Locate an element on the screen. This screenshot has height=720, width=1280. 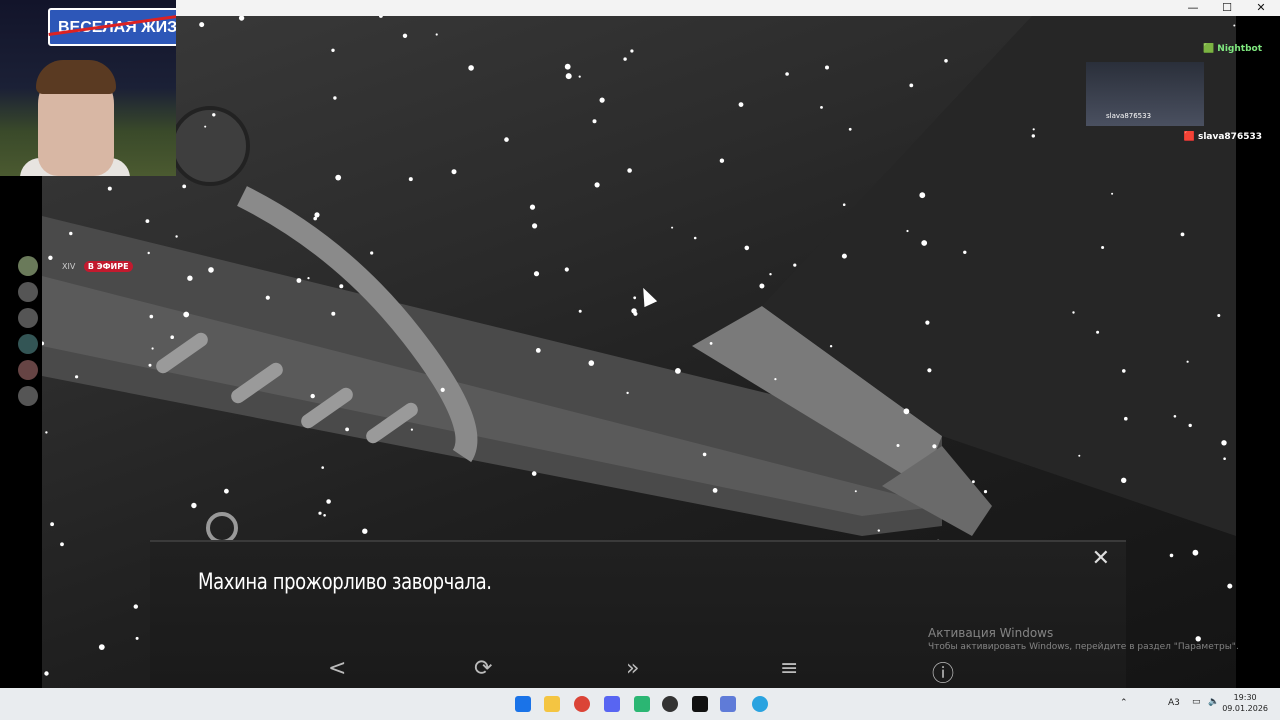
obs-icon is located at coordinates (670, 704).